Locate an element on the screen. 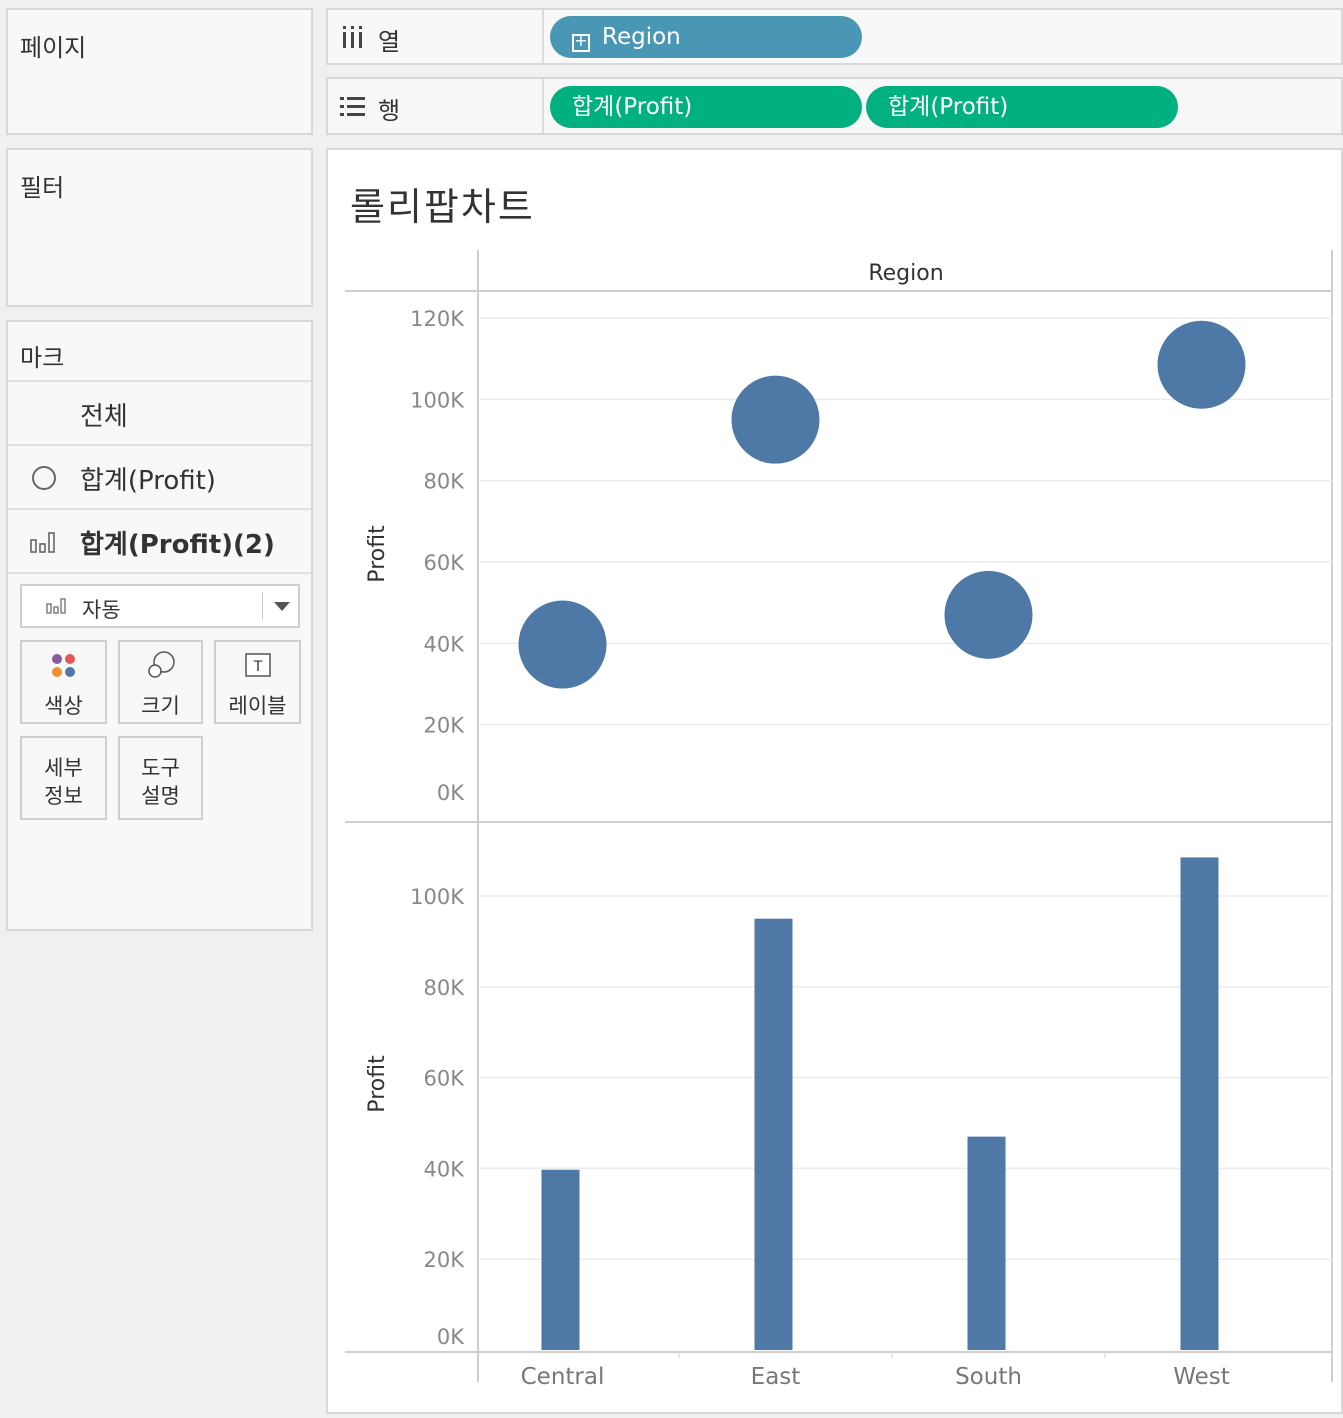 This screenshot has height=1418, width=1343. column-pill-label: Region is located at coordinates (641, 37).